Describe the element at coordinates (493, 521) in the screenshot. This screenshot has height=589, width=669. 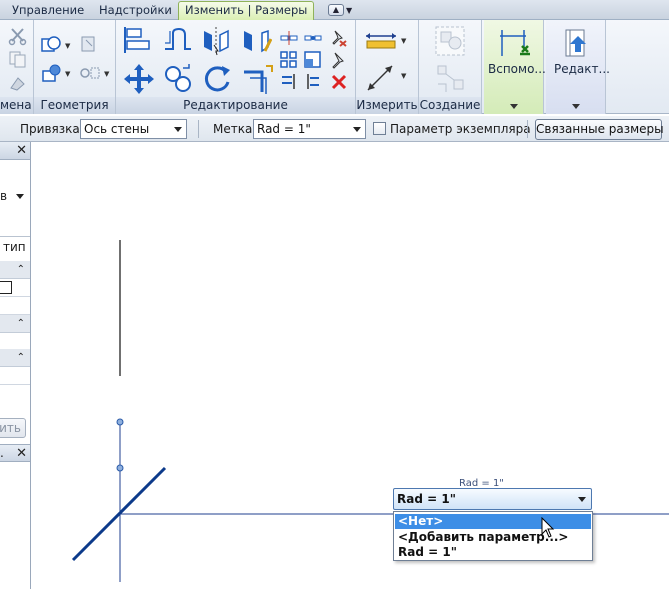
I see `label-option-none: <Нет>` at that location.